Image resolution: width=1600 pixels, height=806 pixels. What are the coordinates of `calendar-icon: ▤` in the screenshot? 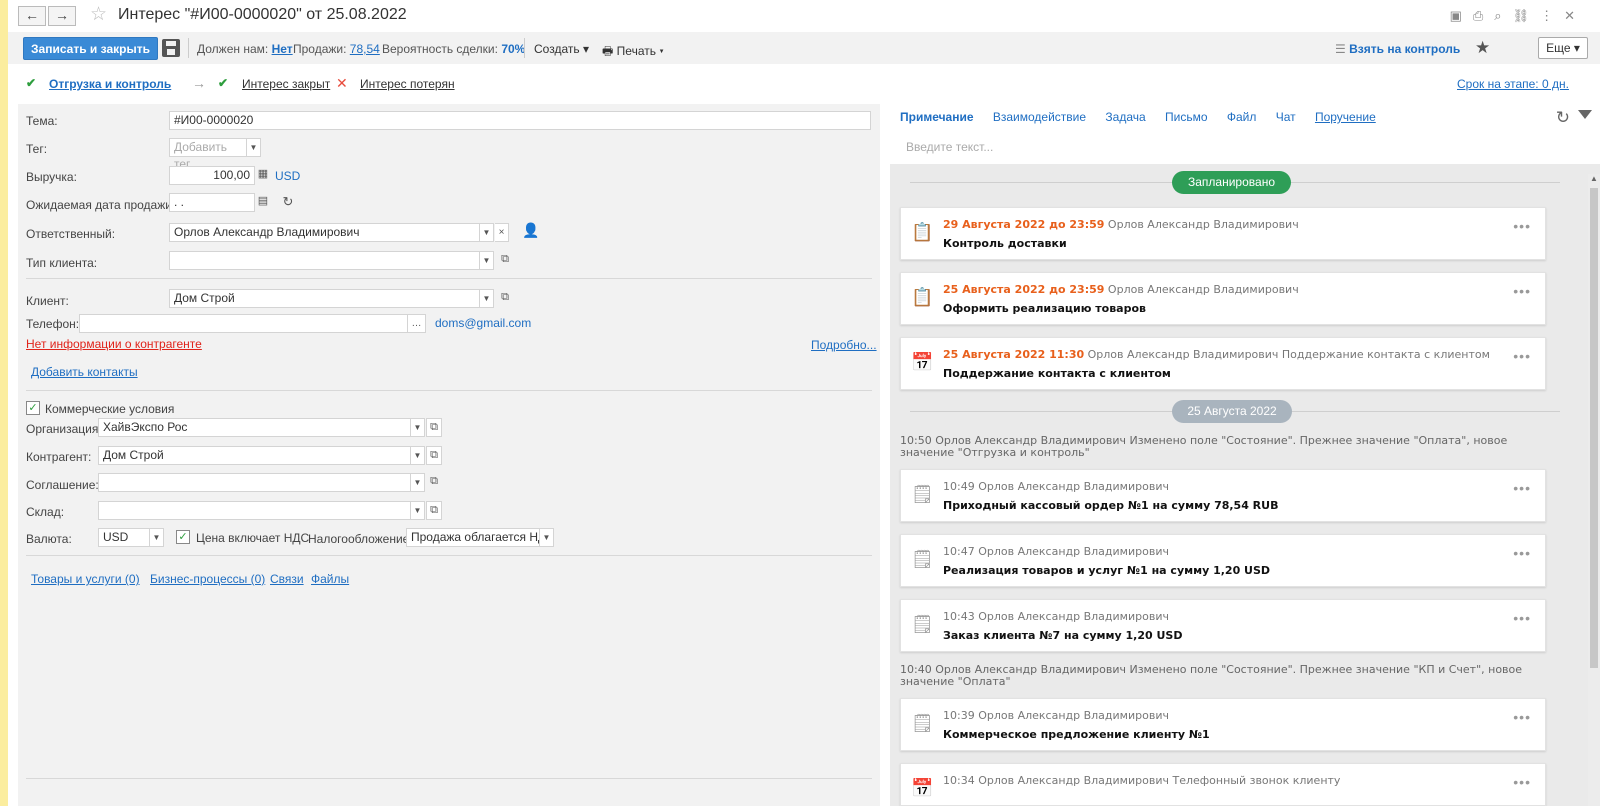 It's located at (263, 202).